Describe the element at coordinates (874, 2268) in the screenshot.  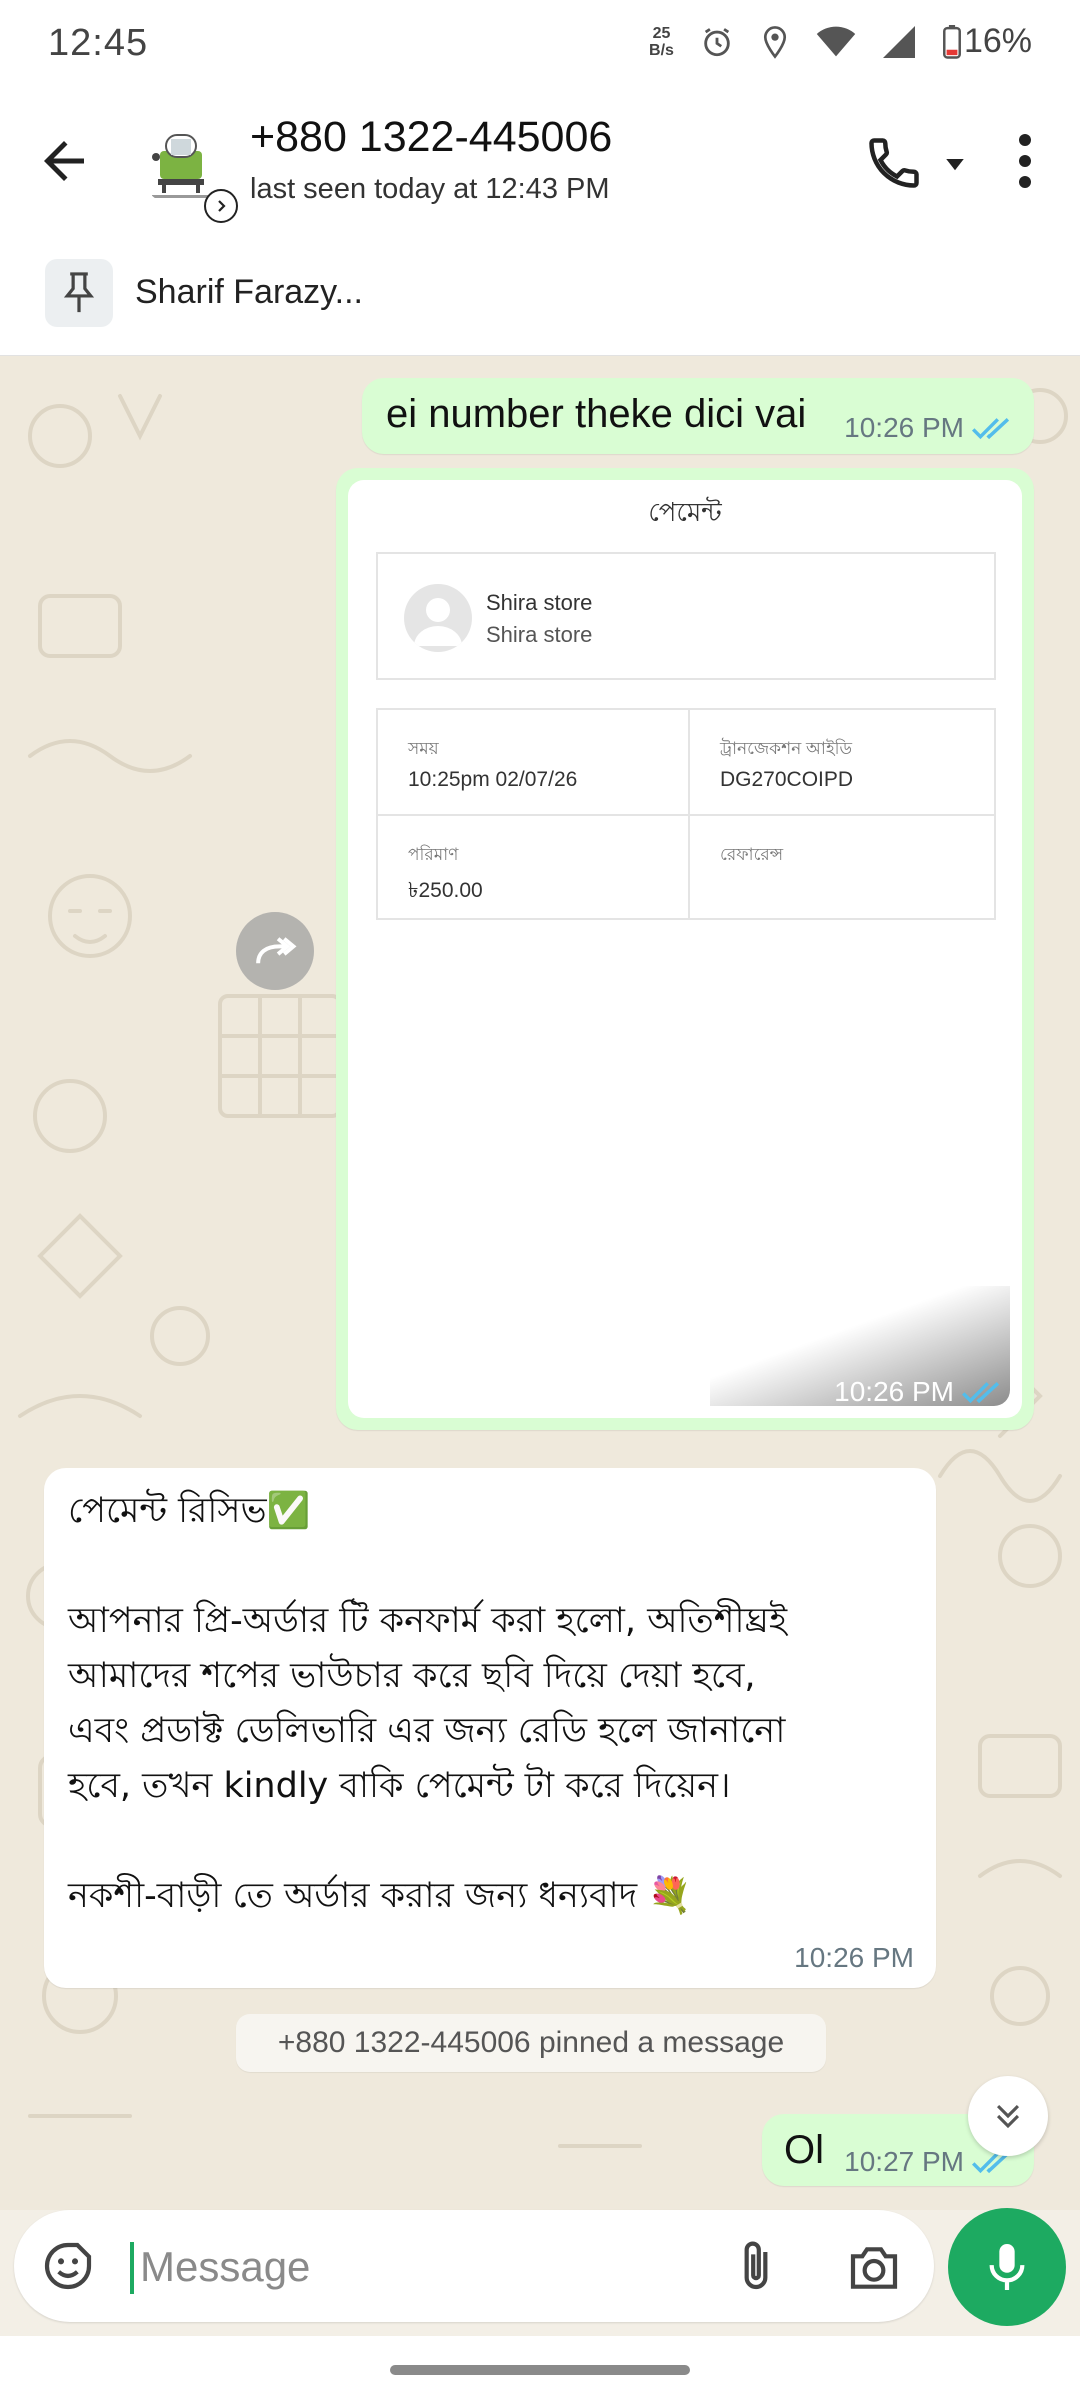
I see `camera-icon` at that location.